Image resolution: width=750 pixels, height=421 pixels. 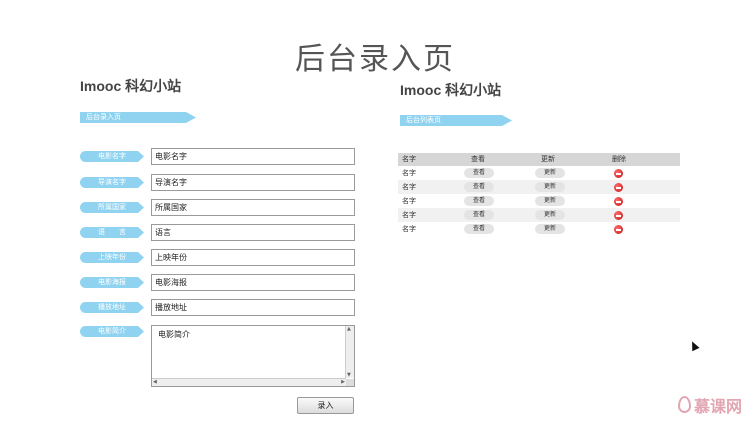 What do you see at coordinates (539, 159) in the screenshot?
I see `table-header: 名字 查看 更新 删除` at bounding box center [539, 159].